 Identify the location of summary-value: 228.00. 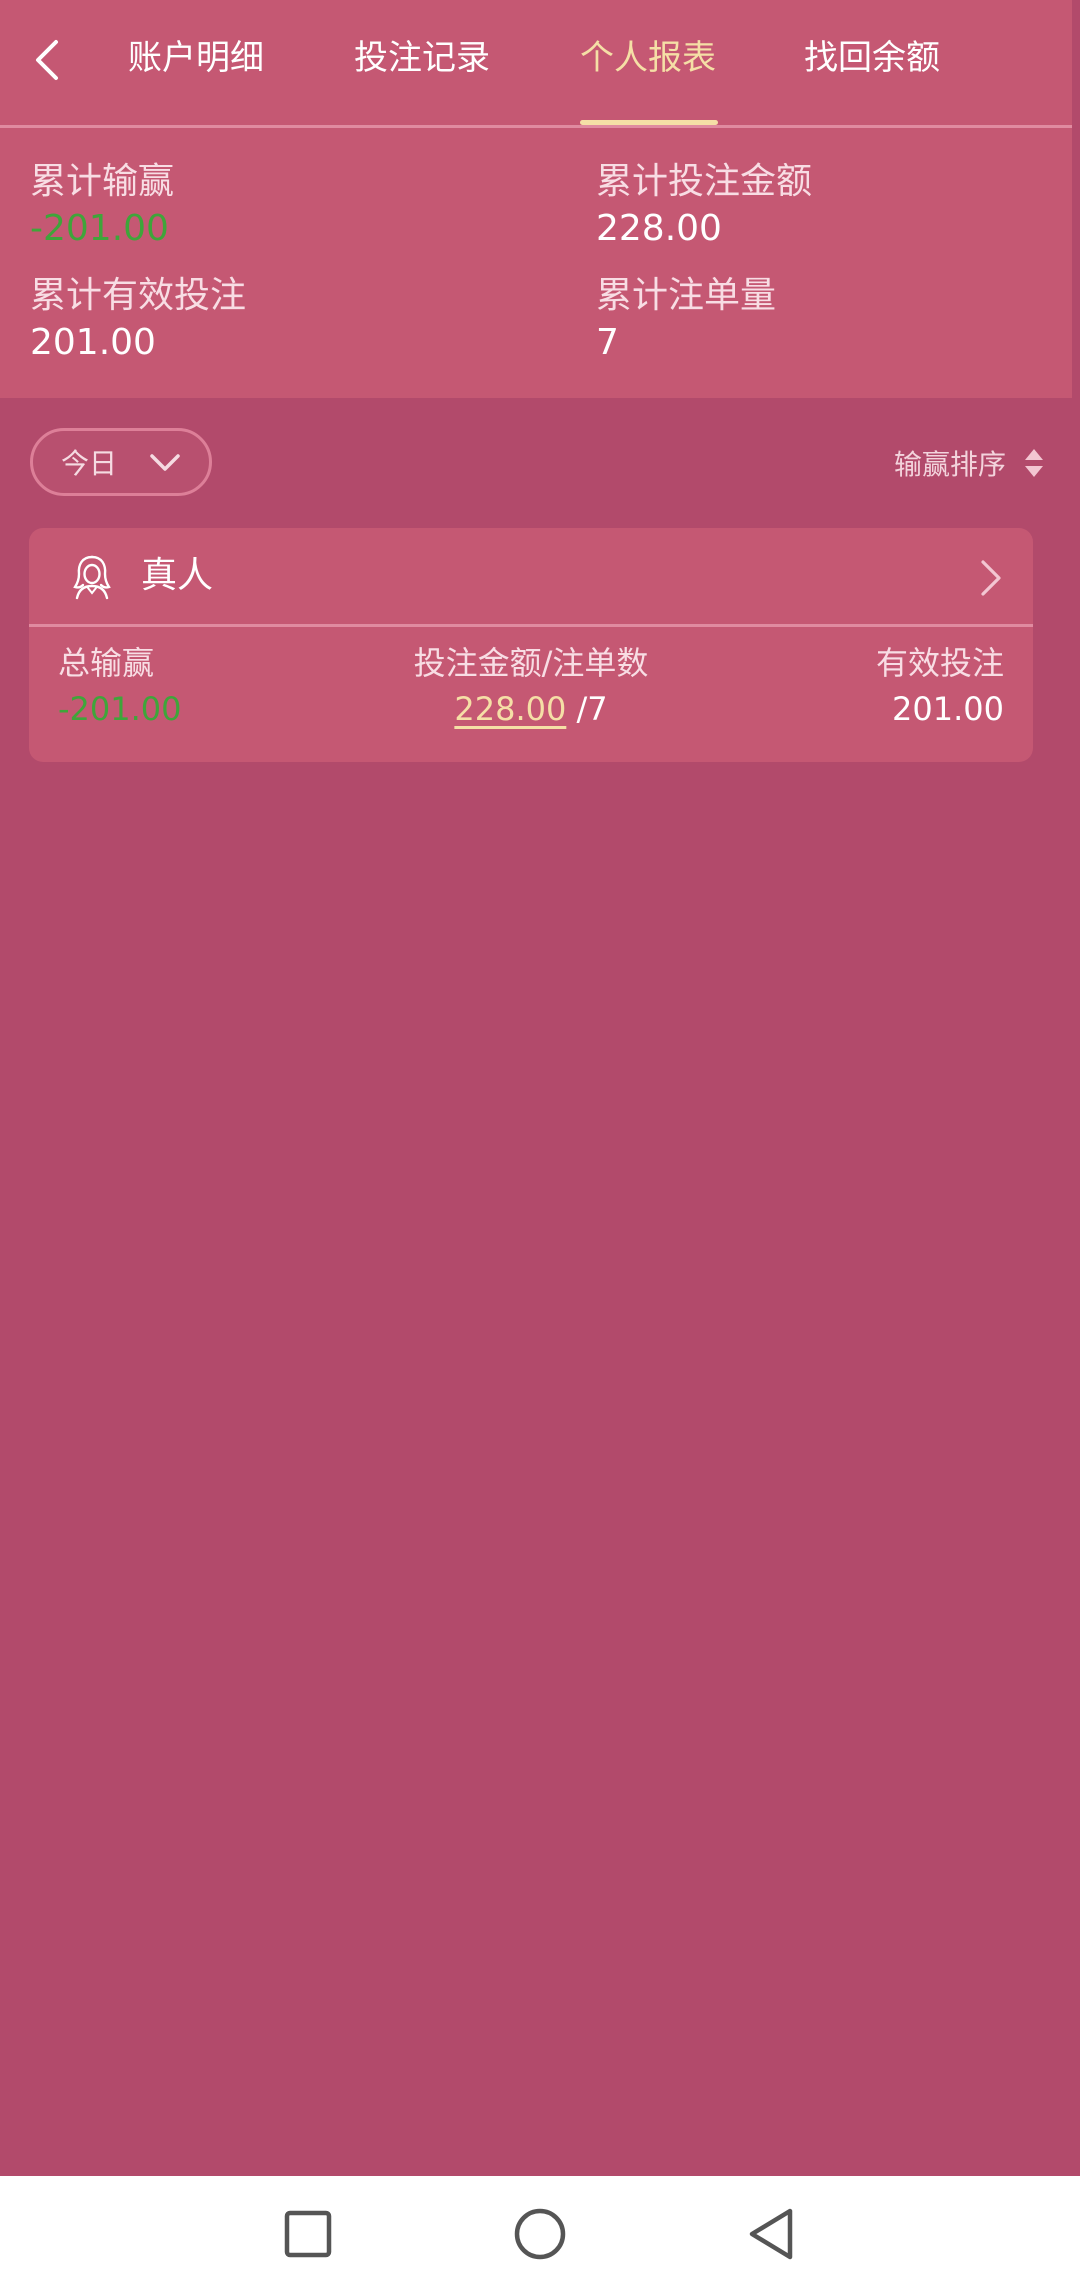
(659, 228).